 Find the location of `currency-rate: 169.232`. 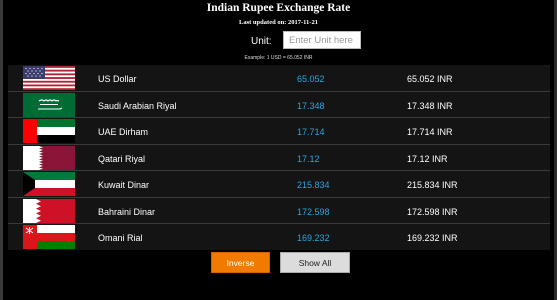

currency-rate: 169.232 is located at coordinates (313, 238).